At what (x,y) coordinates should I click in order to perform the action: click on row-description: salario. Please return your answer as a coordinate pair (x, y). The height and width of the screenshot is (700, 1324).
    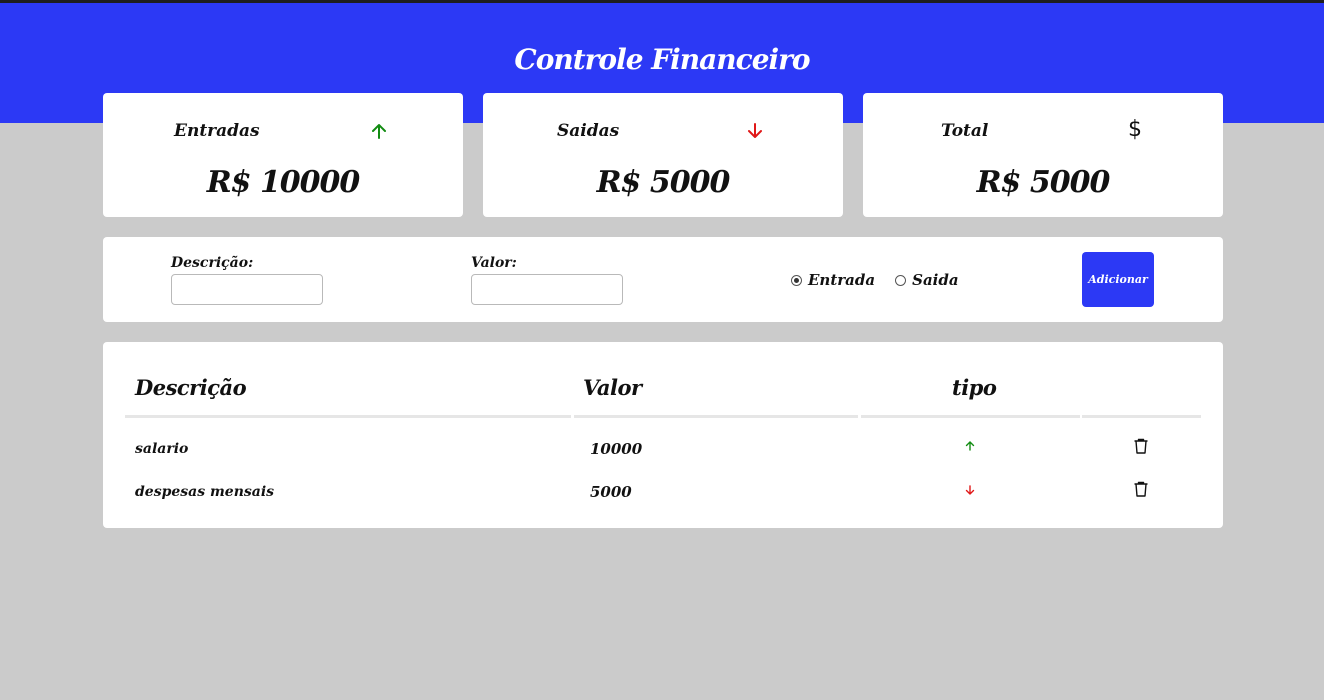
    Looking at the image, I should click on (162, 449).